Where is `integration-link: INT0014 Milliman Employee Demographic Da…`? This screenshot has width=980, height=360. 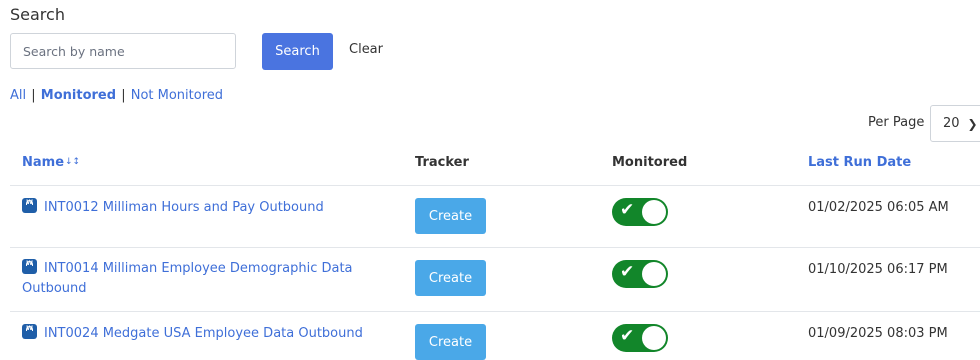
integration-link: INT0014 Milliman Employee Demographic Da… is located at coordinates (187, 278).